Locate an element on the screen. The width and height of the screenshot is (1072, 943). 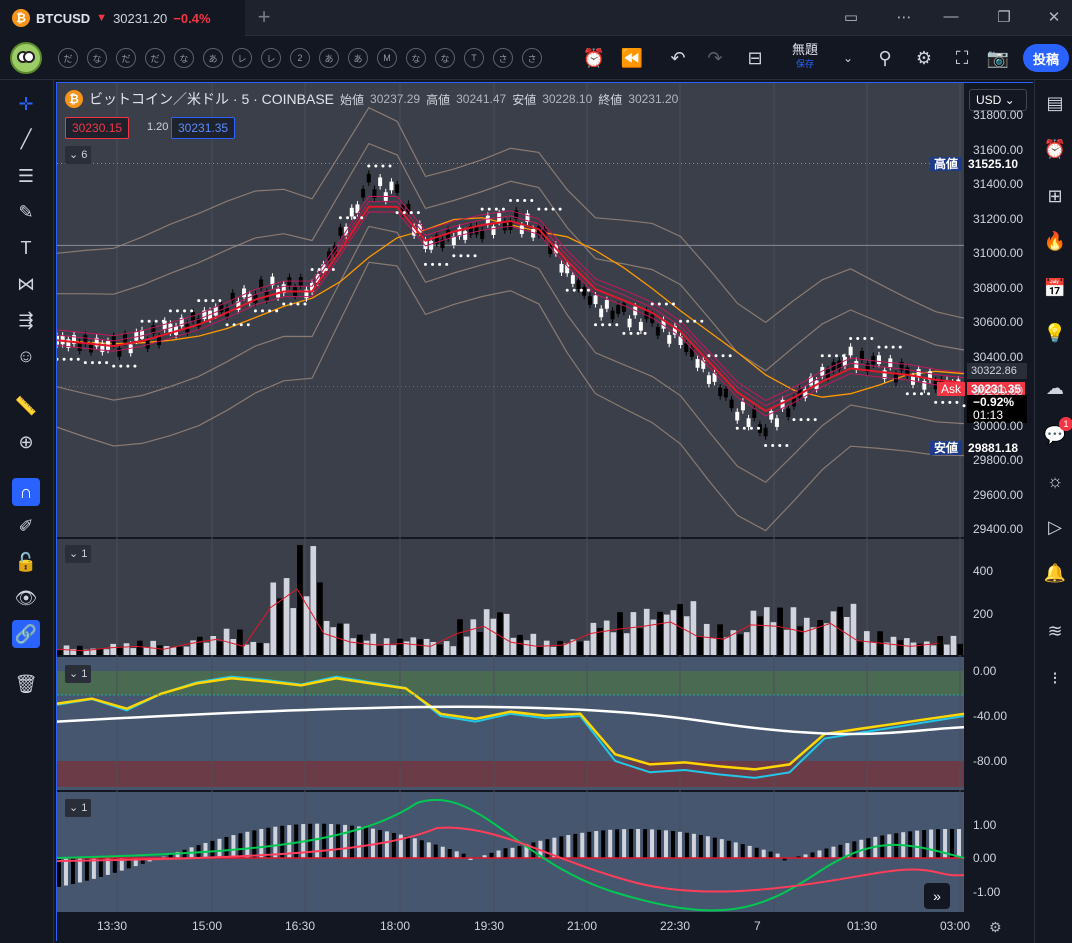
trash-icon: 🗑 is located at coordinates (26, 684).